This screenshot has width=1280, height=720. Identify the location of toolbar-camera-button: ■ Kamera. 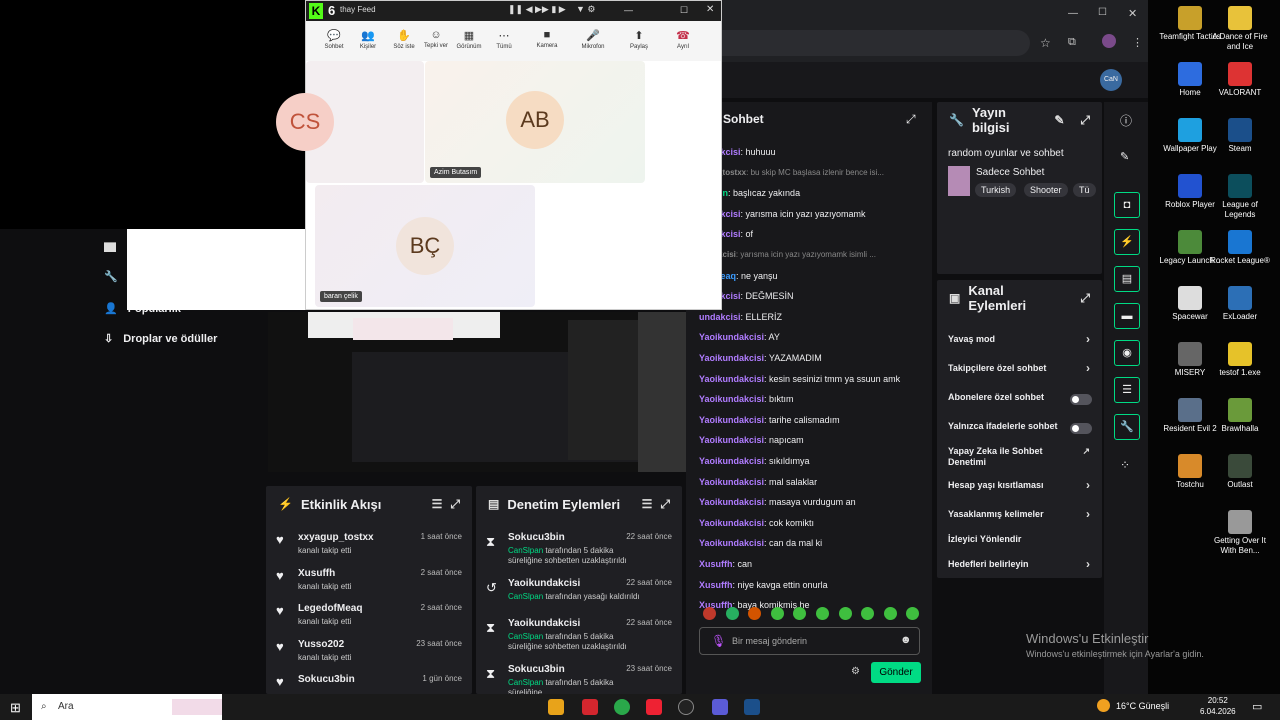
(547, 39).